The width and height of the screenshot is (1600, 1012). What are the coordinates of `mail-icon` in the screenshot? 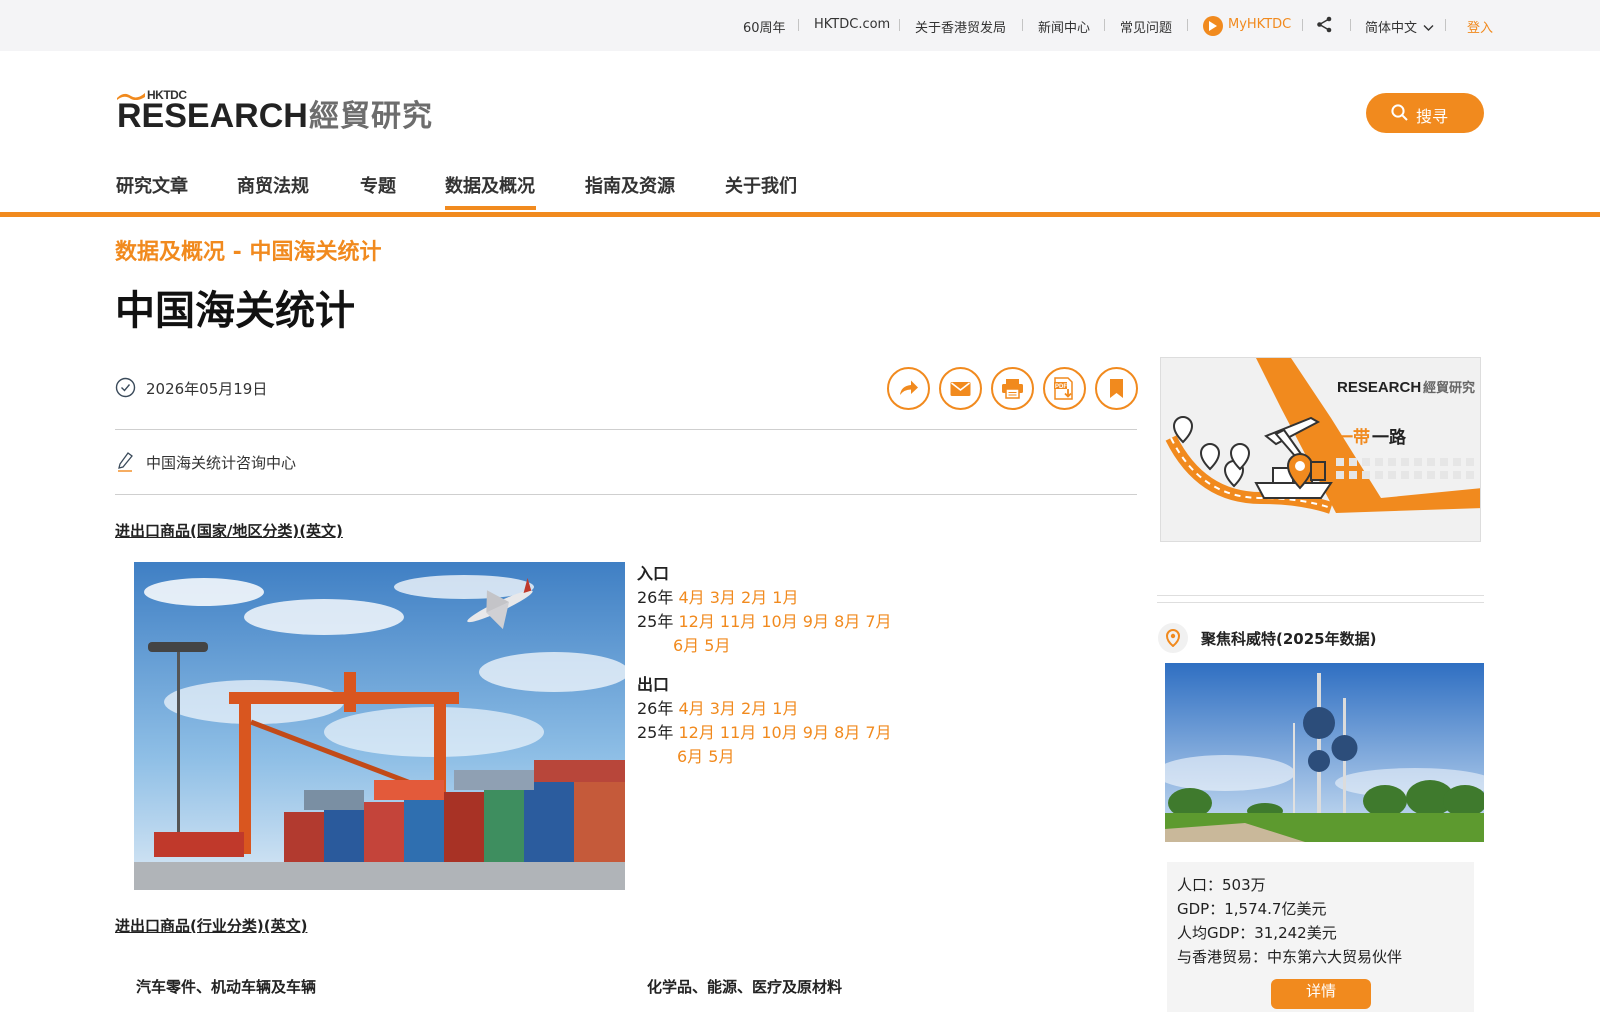 It's located at (960, 389).